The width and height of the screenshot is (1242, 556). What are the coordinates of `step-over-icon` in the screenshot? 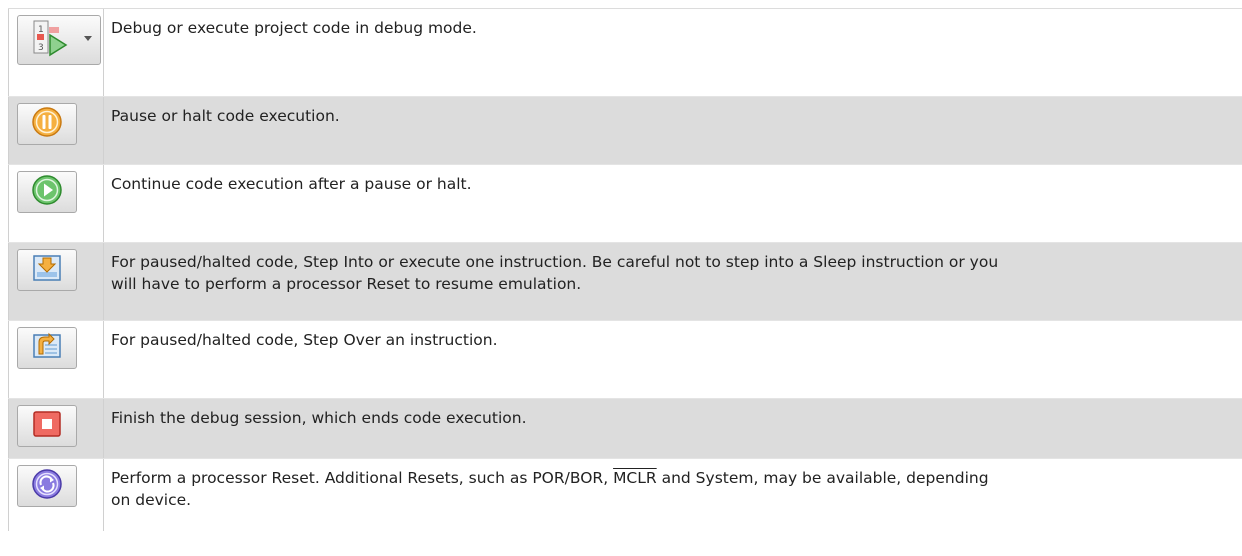 It's located at (47, 348).